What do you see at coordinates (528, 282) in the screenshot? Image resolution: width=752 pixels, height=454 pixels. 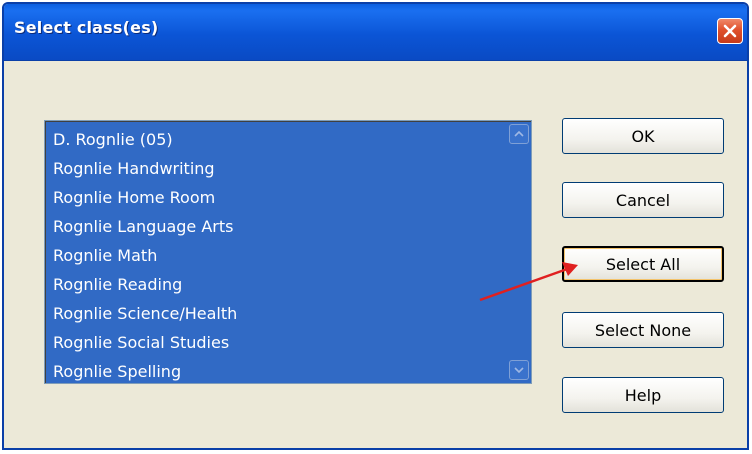 I see `annotation-arrow` at bounding box center [528, 282].